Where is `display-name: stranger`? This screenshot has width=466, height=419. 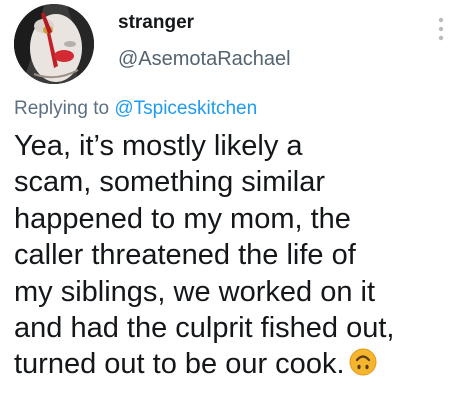
display-name: stranger is located at coordinates (156, 23).